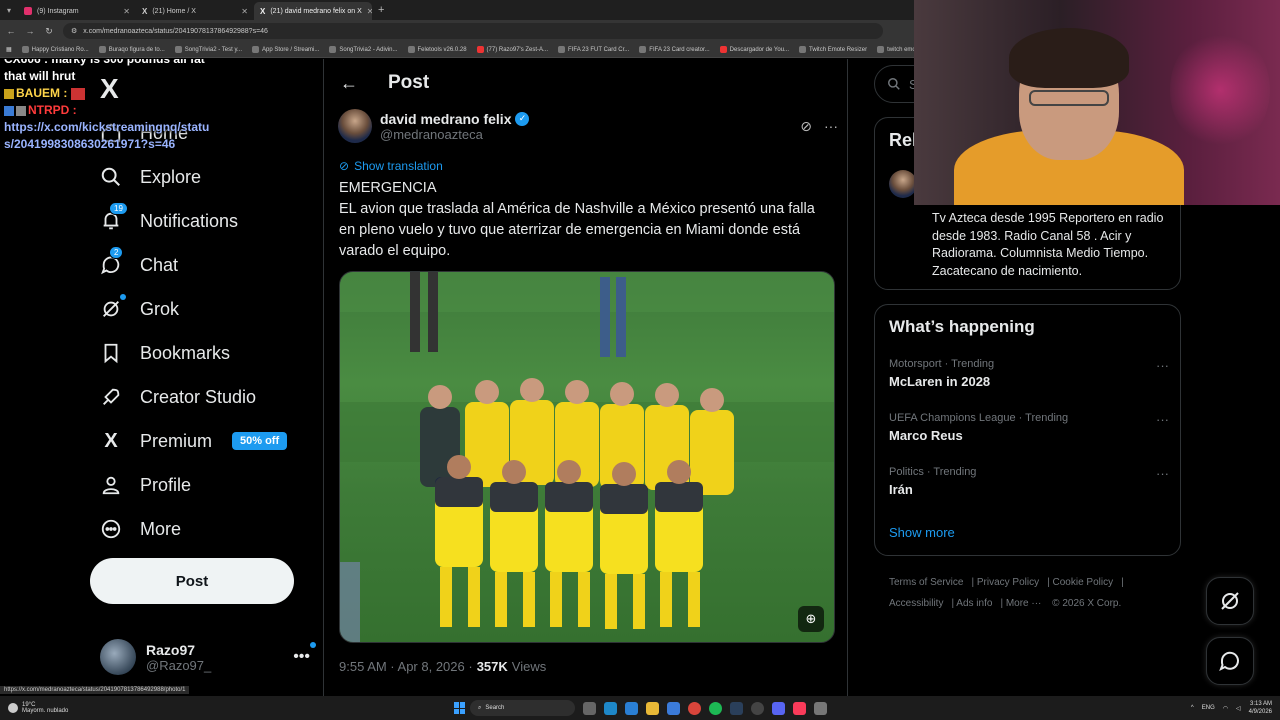 The image size is (1280, 720). I want to click on tab-home-x: X (21) Home / X ✕, so click(195, 11).